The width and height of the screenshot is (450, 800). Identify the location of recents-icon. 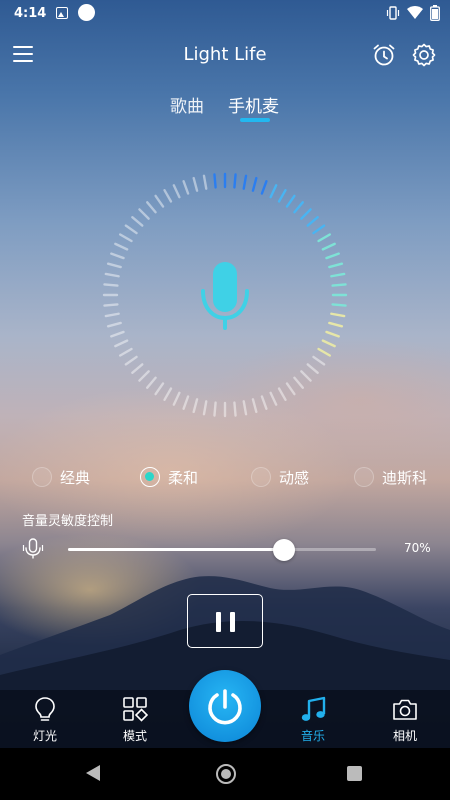
(354, 773).